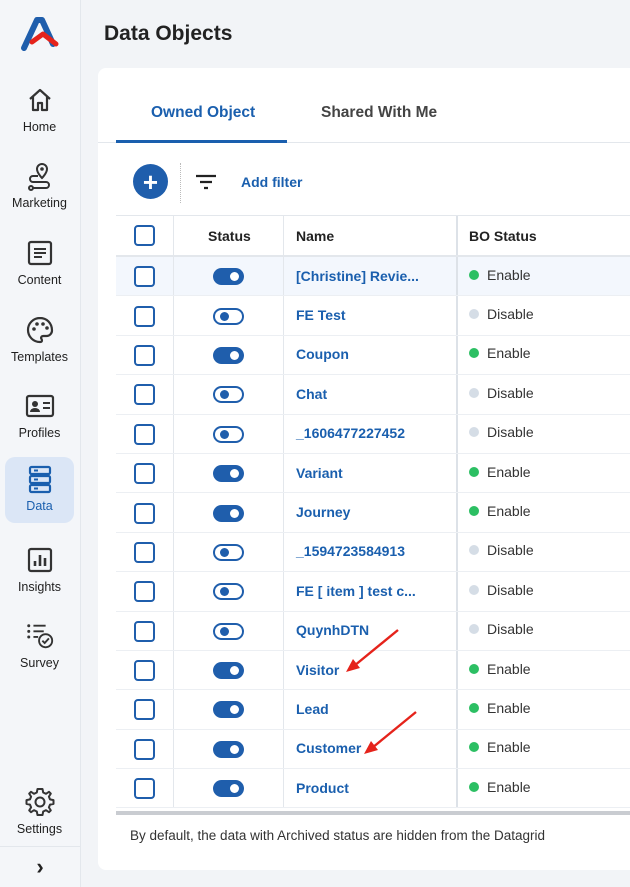 The width and height of the screenshot is (630, 887). I want to click on sidebar-item-label: Insights, so click(39, 587).